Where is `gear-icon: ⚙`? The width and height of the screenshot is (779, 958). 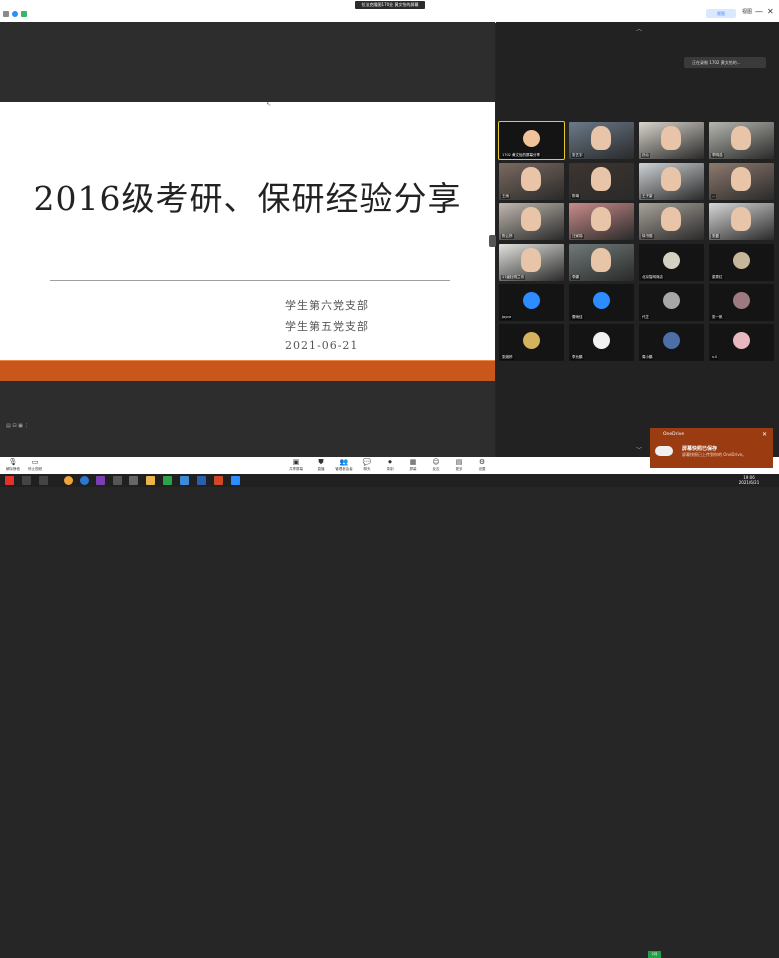
gear-icon: ⚙ is located at coordinates (482, 462).